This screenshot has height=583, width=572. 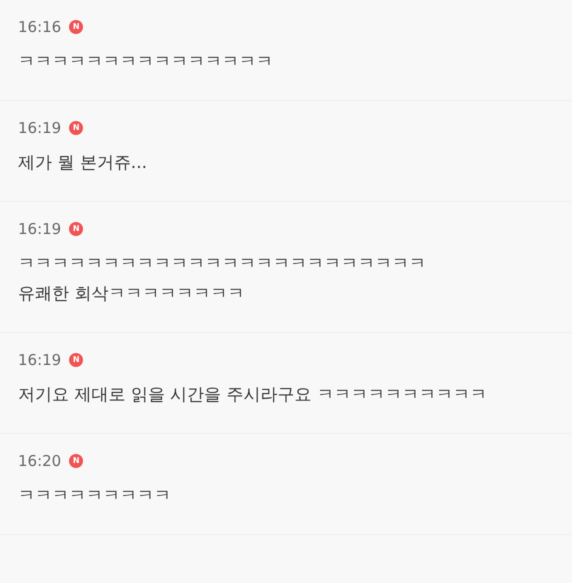 What do you see at coordinates (253, 395) in the screenshot?
I see `comment-text: 저기요 제대로 읽을 시간을 주시라구요 ㅋㅋㅋㅋㅋㅋㅋㅋㅋㅋ` at bounding box center [253, 395].